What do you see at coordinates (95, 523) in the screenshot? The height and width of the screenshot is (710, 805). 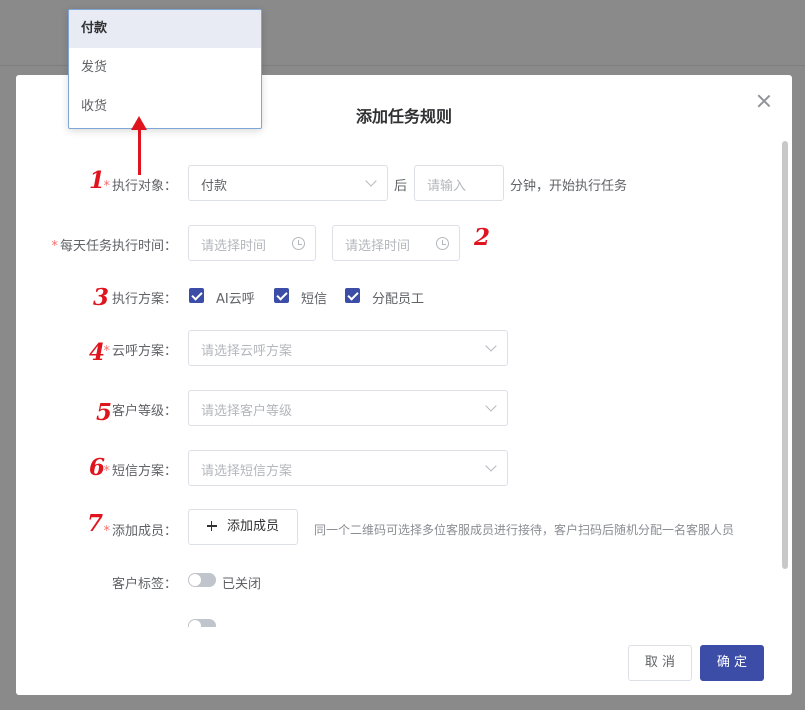 I see `annotation-step-7: 7` at bounding box center [95, 523].